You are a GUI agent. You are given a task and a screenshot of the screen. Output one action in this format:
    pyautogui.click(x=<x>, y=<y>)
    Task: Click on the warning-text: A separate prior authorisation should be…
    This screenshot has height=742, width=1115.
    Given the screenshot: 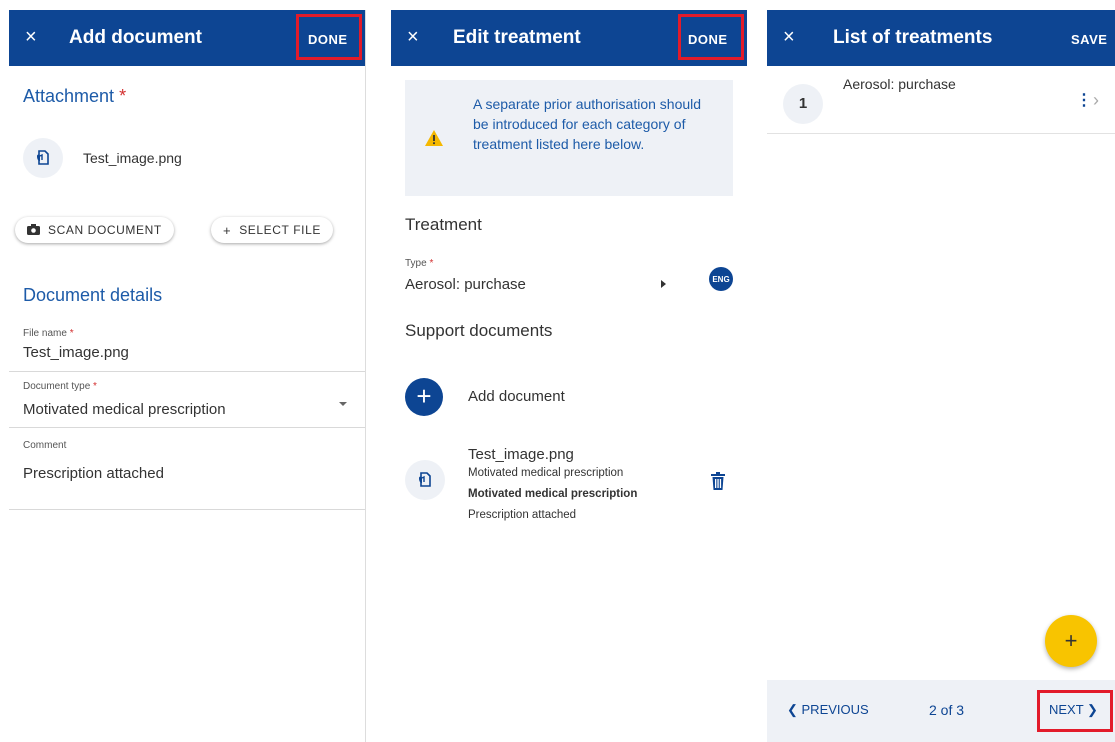 What is the action you would take?
    pyautogui.click(x=587, y=124)
    